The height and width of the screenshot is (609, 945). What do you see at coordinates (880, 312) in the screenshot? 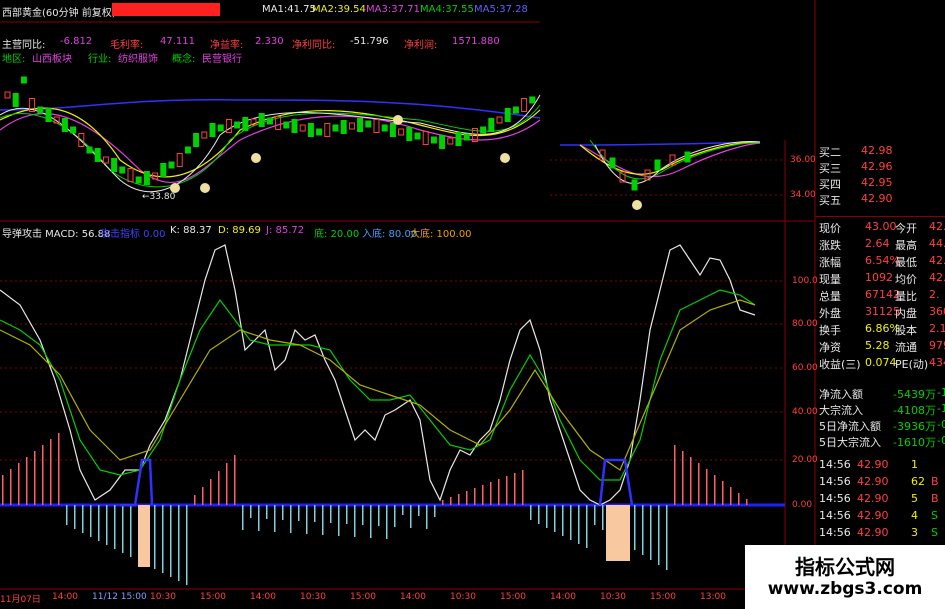
I see `quote-row: 外盘31125内盘360` at bounding box center [880, 312].